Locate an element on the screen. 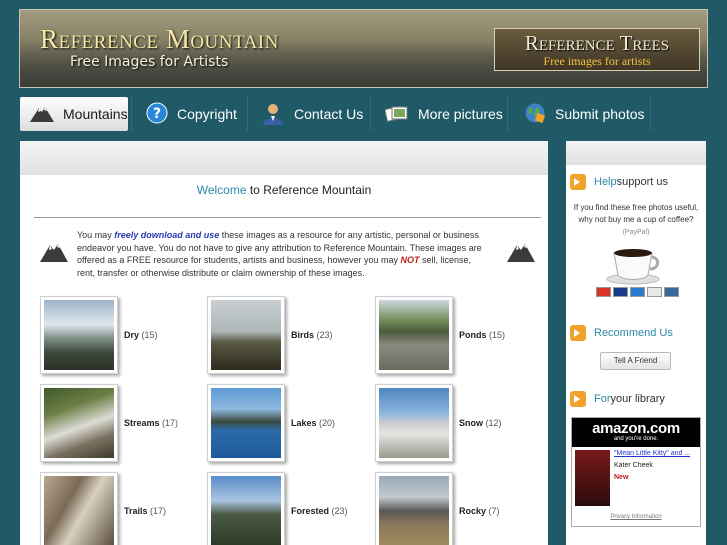  globe-icon is located at coordinates (535, 114).